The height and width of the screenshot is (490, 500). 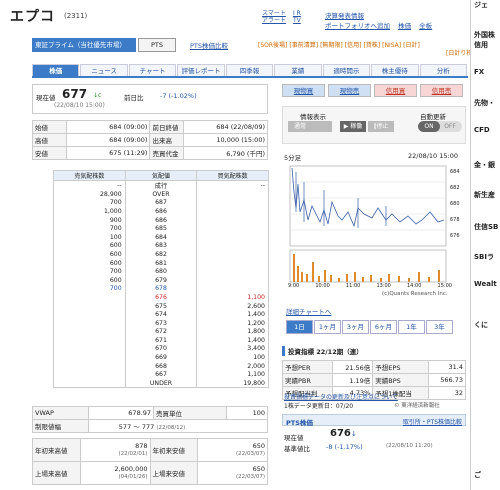 I want to click on indicator-notes-link: 投資指標データの更新及び注意点について, so click(x=341, y=396).